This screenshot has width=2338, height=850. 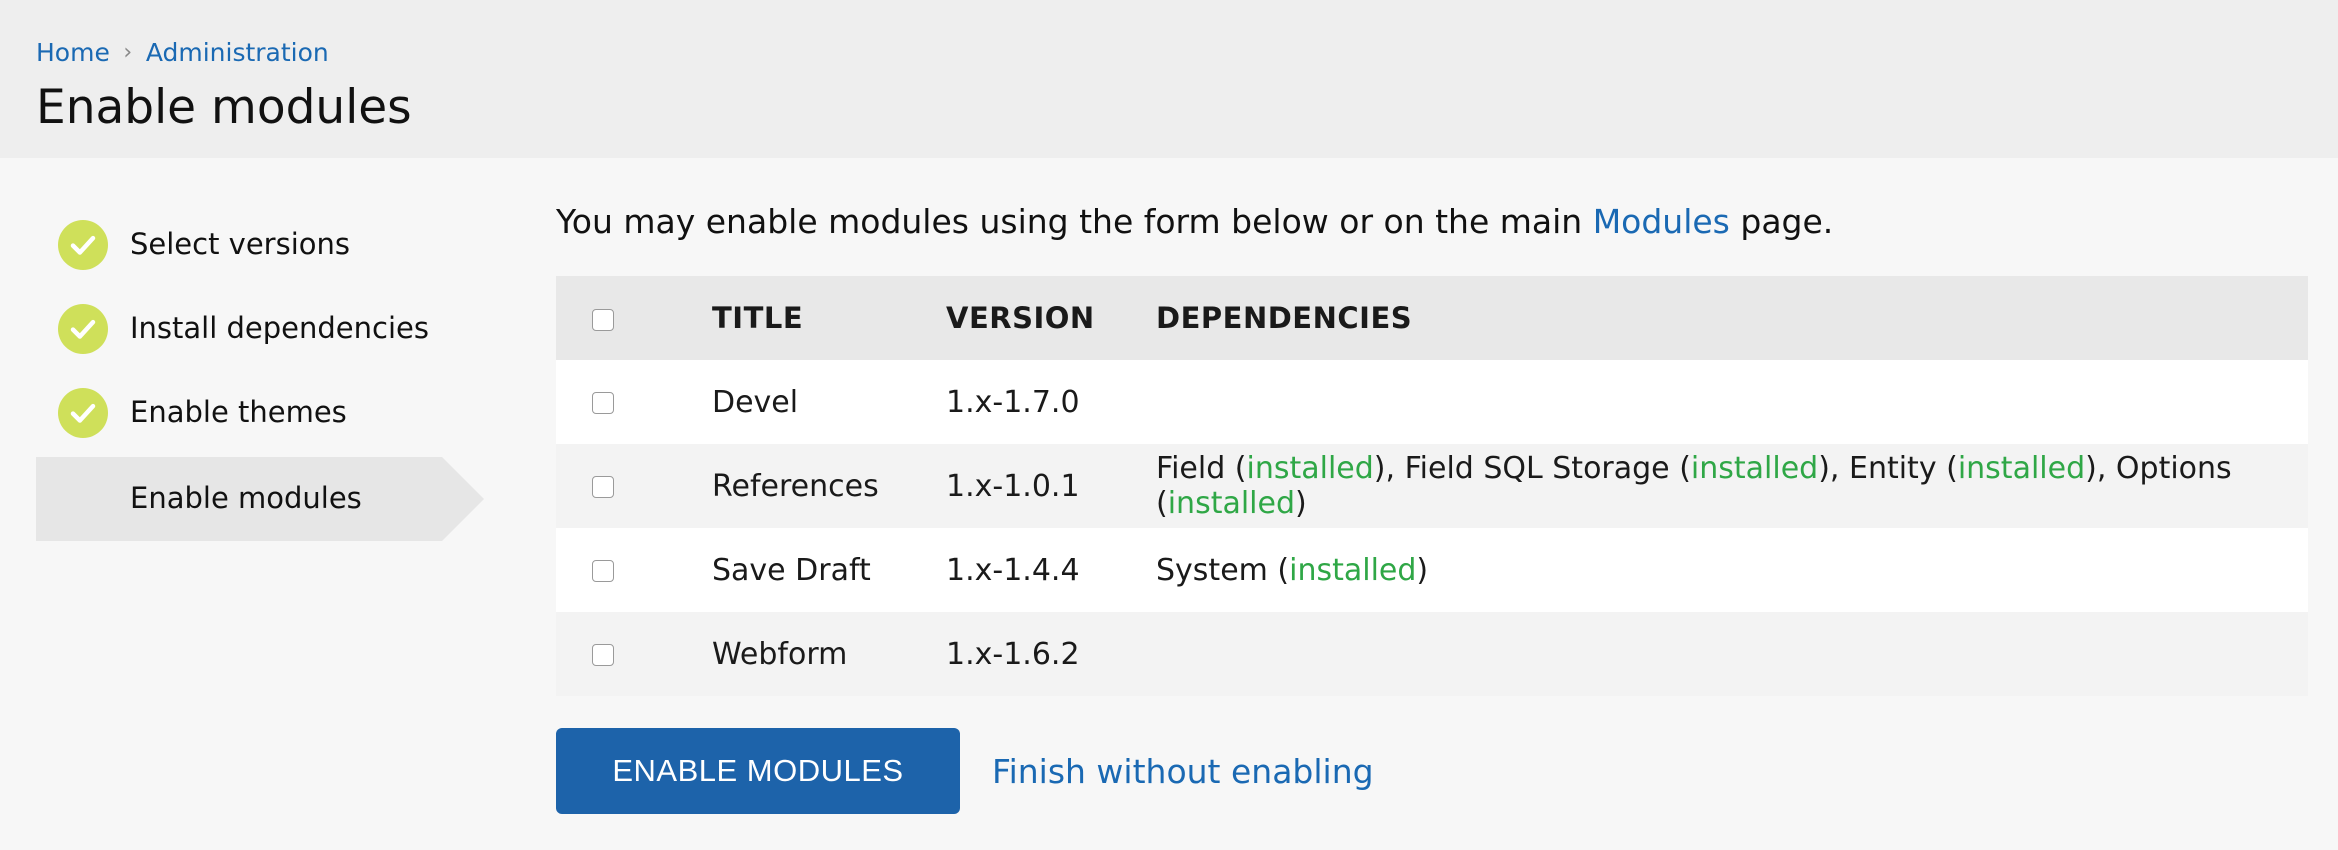 What do you see at coordinates (238, 412) in the screenshot?
I see `step-label: Enable themes` at bounding box center [238, 412].